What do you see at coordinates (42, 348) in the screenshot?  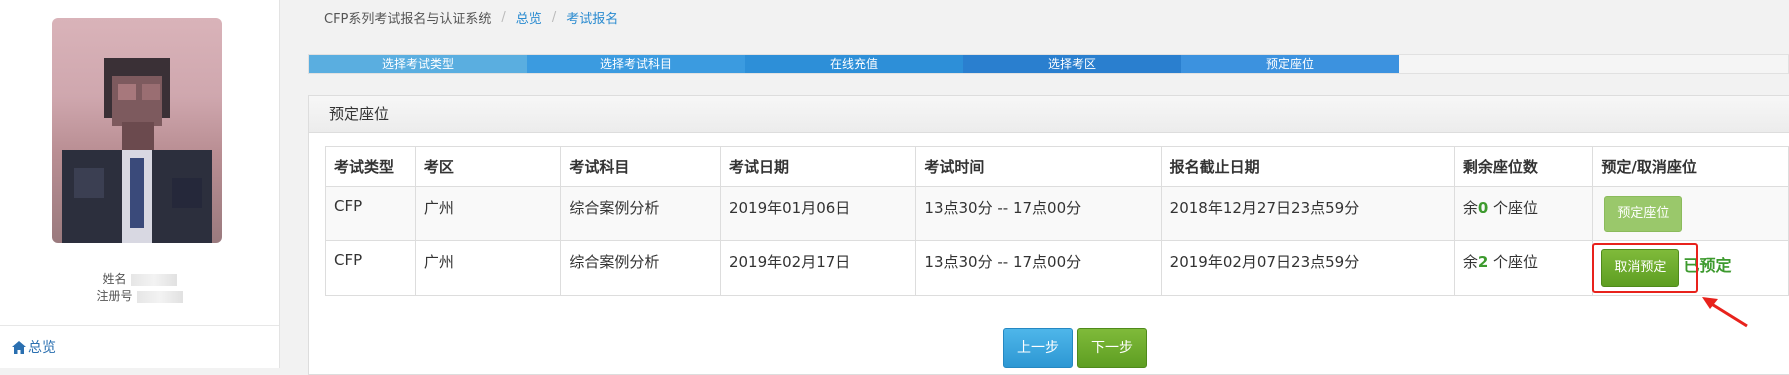 I see `sidebar-item-label: 总览` at bounding box center [42, 348].